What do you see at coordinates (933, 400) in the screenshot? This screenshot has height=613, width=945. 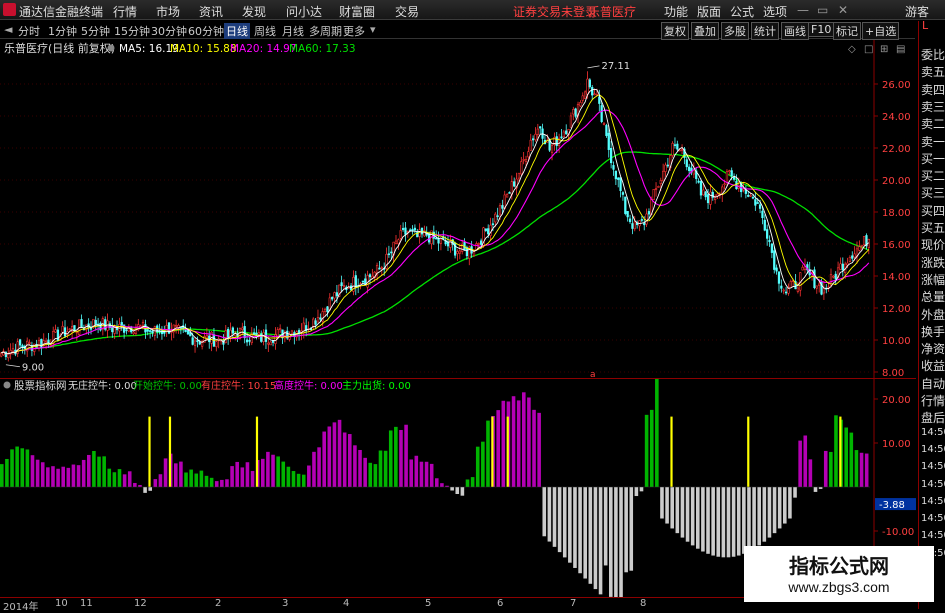 I see `side-panel-item: 行情` at bounding box center [933, 400].